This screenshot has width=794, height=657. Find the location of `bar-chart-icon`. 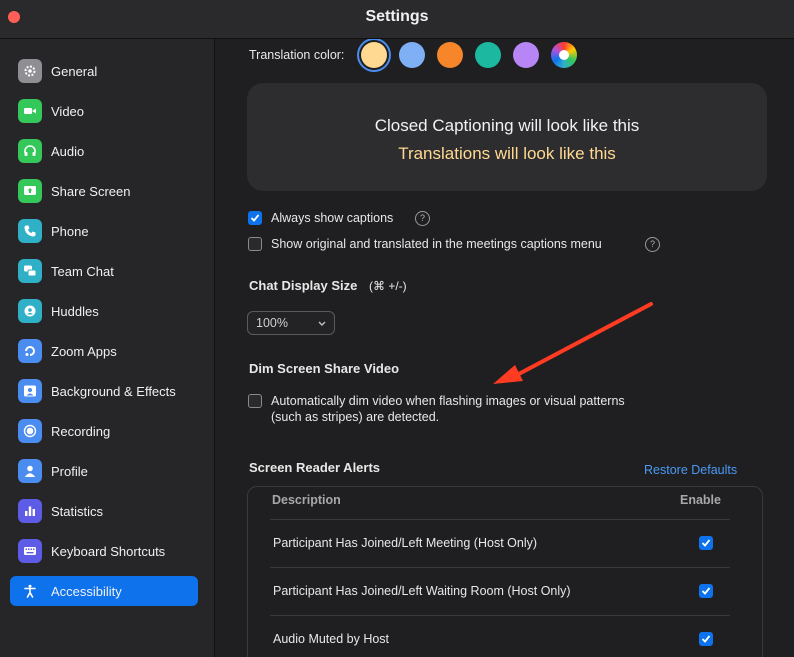

bar-chart-icon is located at coordinates (30, 511).